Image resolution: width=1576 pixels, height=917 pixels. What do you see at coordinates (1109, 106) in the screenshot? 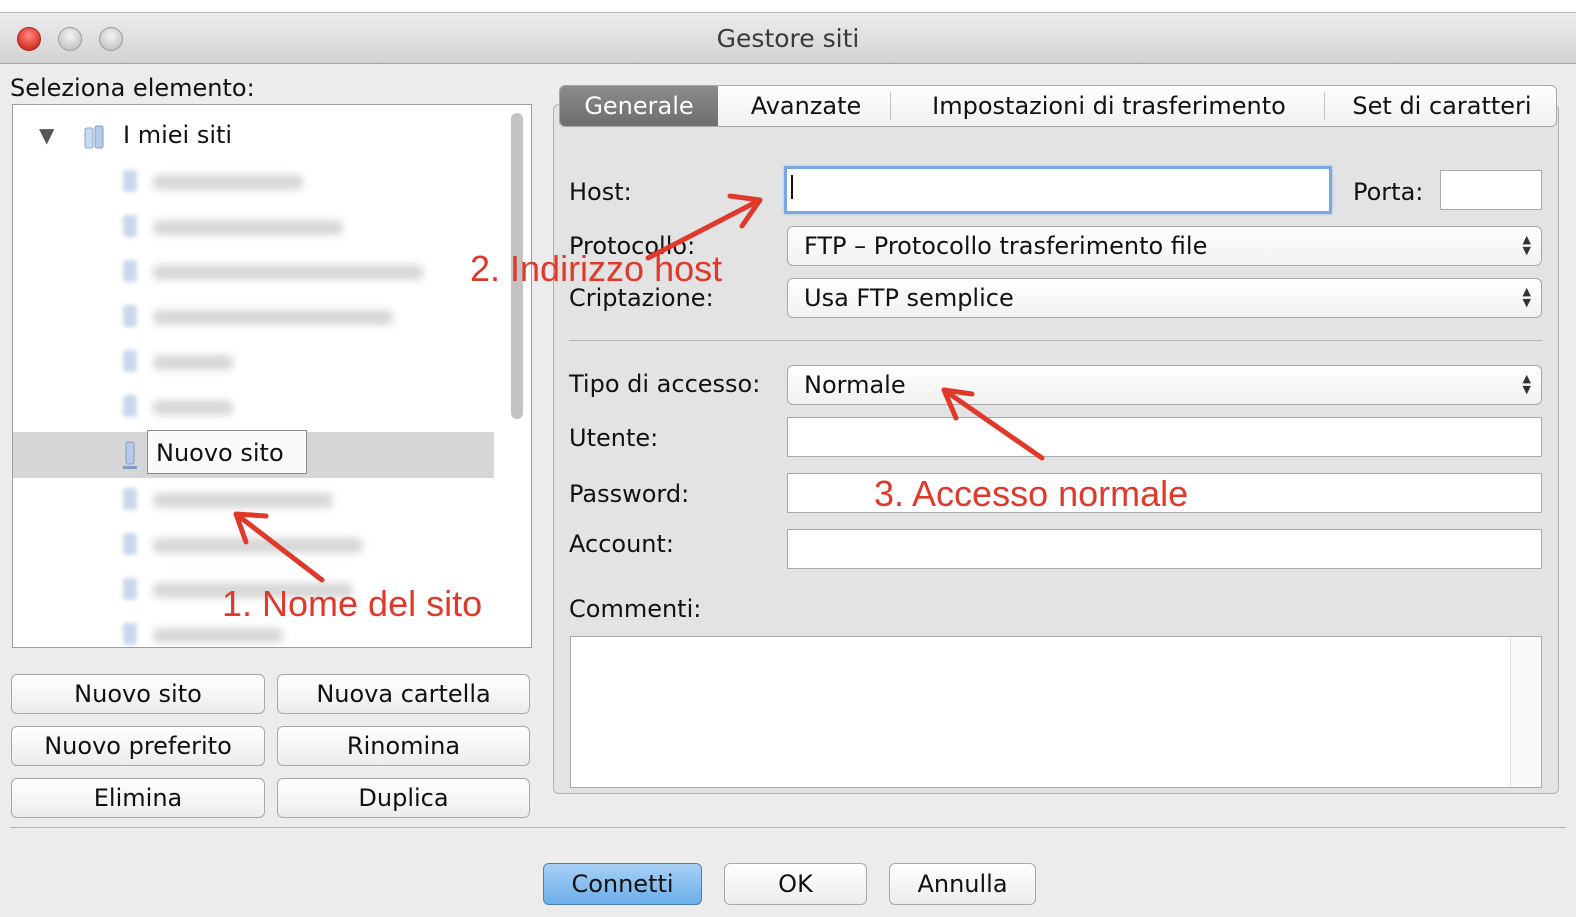
I see `tab-transfer-settings: Impostazioni di trasferimento` at bounding box center [1109, 106].